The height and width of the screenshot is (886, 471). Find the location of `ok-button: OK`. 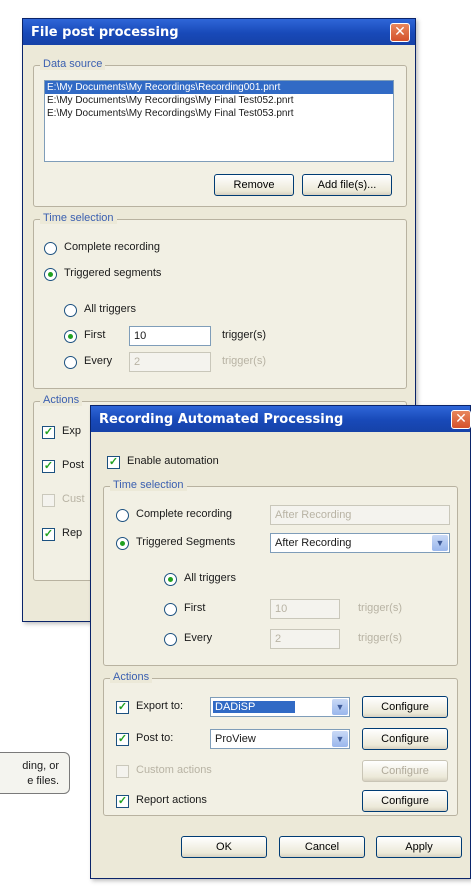

ok-button: OK is located at coordinates (224, 847).